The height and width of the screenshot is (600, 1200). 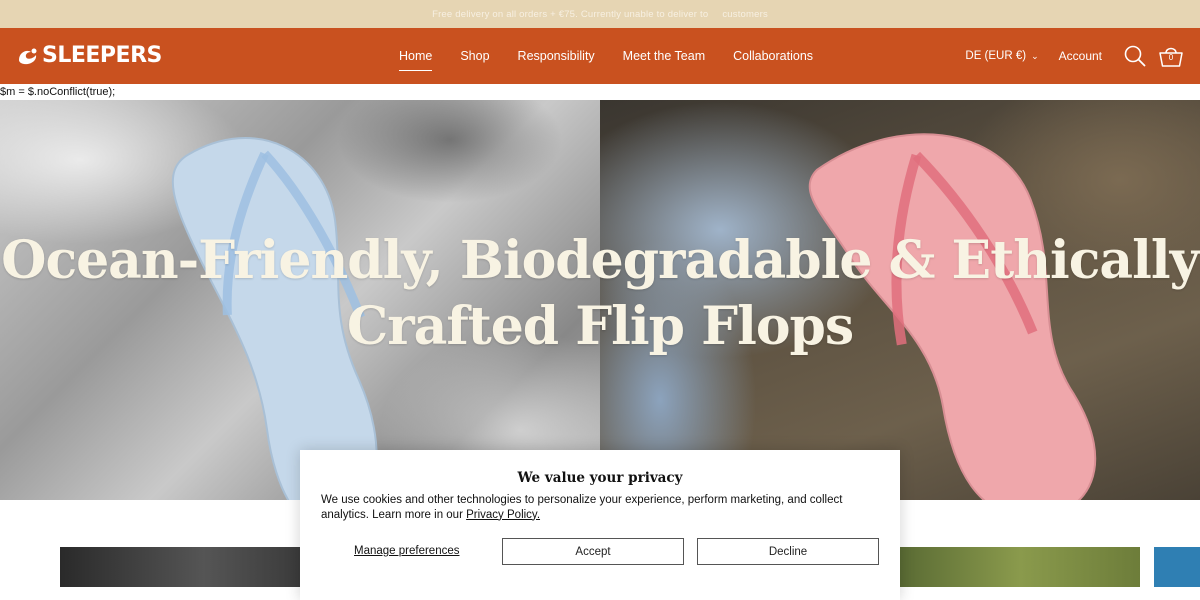 I want to click on nav-collaborations: Collaborations, so click(x=773, y=56).